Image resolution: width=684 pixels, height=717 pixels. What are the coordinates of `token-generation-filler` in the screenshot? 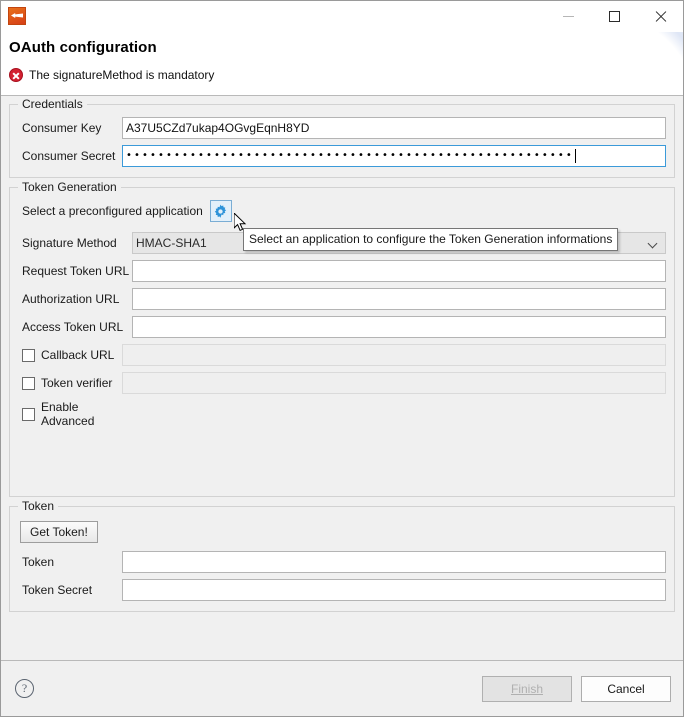 It's located at (342, 460).